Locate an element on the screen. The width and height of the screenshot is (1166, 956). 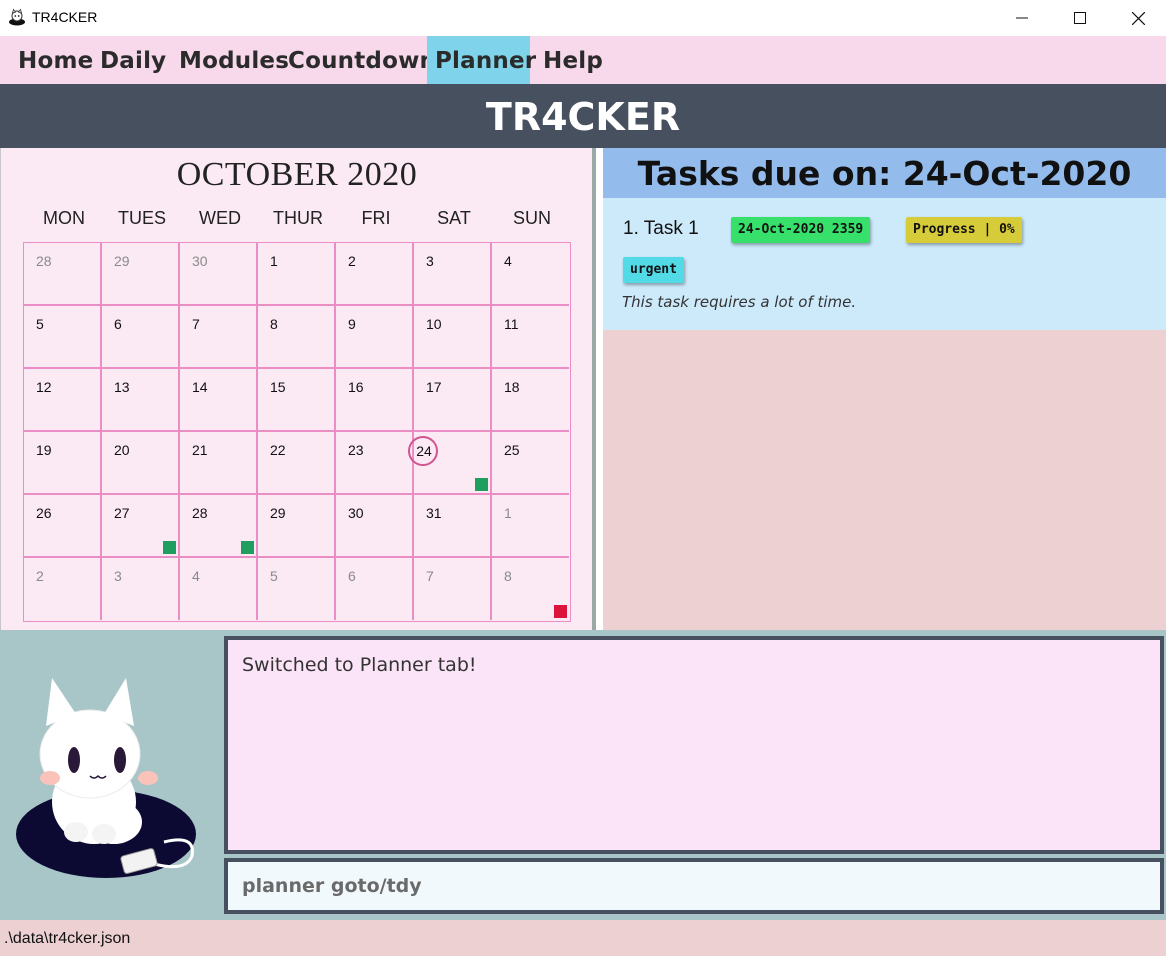
task-description: This task requires a lot of time. is located at coordinates (739, 302).